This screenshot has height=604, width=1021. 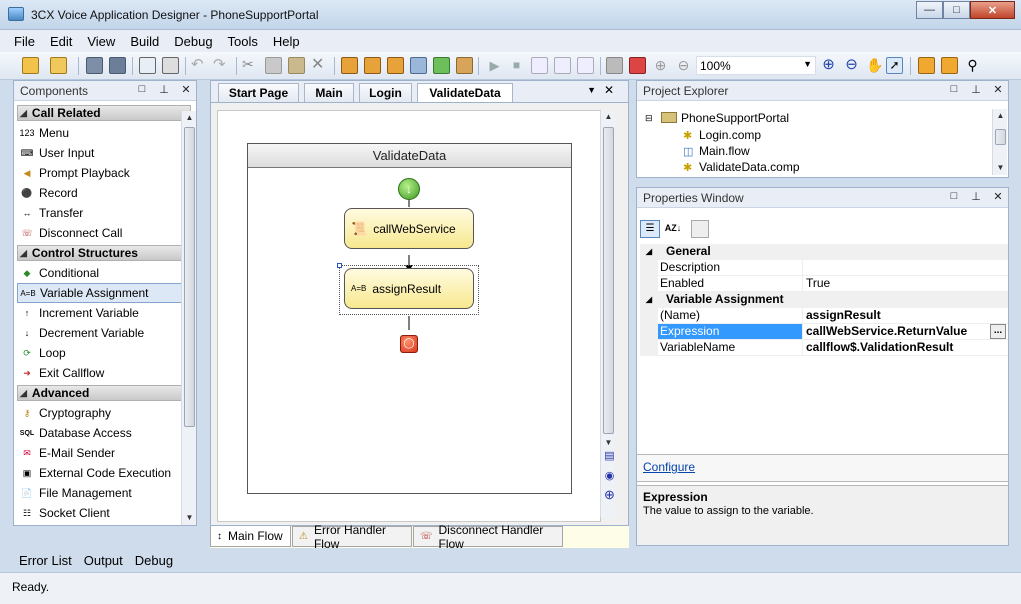 What do you see at coordinates (117, 65) in the screenshot?
I see `save-all-icon` at bounding box center [117, 65].